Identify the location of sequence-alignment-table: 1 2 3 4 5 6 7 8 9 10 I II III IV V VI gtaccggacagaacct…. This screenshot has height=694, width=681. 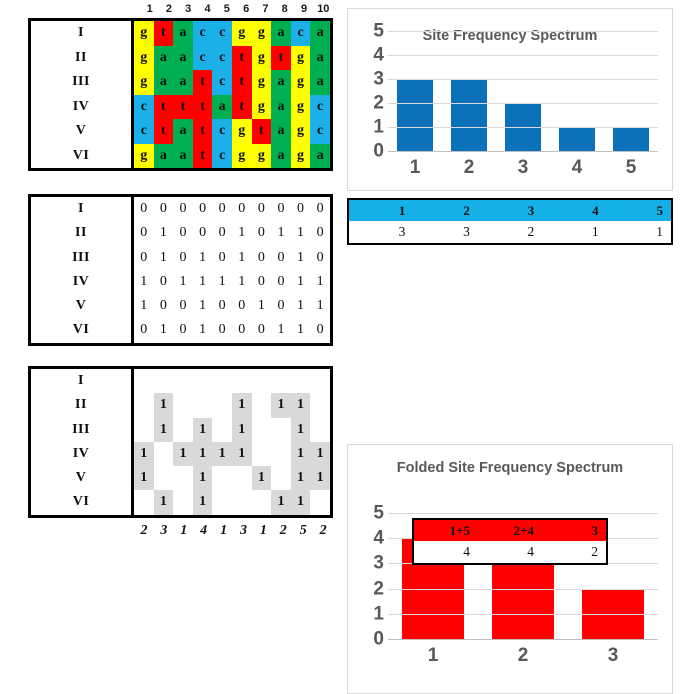
(180, 85).